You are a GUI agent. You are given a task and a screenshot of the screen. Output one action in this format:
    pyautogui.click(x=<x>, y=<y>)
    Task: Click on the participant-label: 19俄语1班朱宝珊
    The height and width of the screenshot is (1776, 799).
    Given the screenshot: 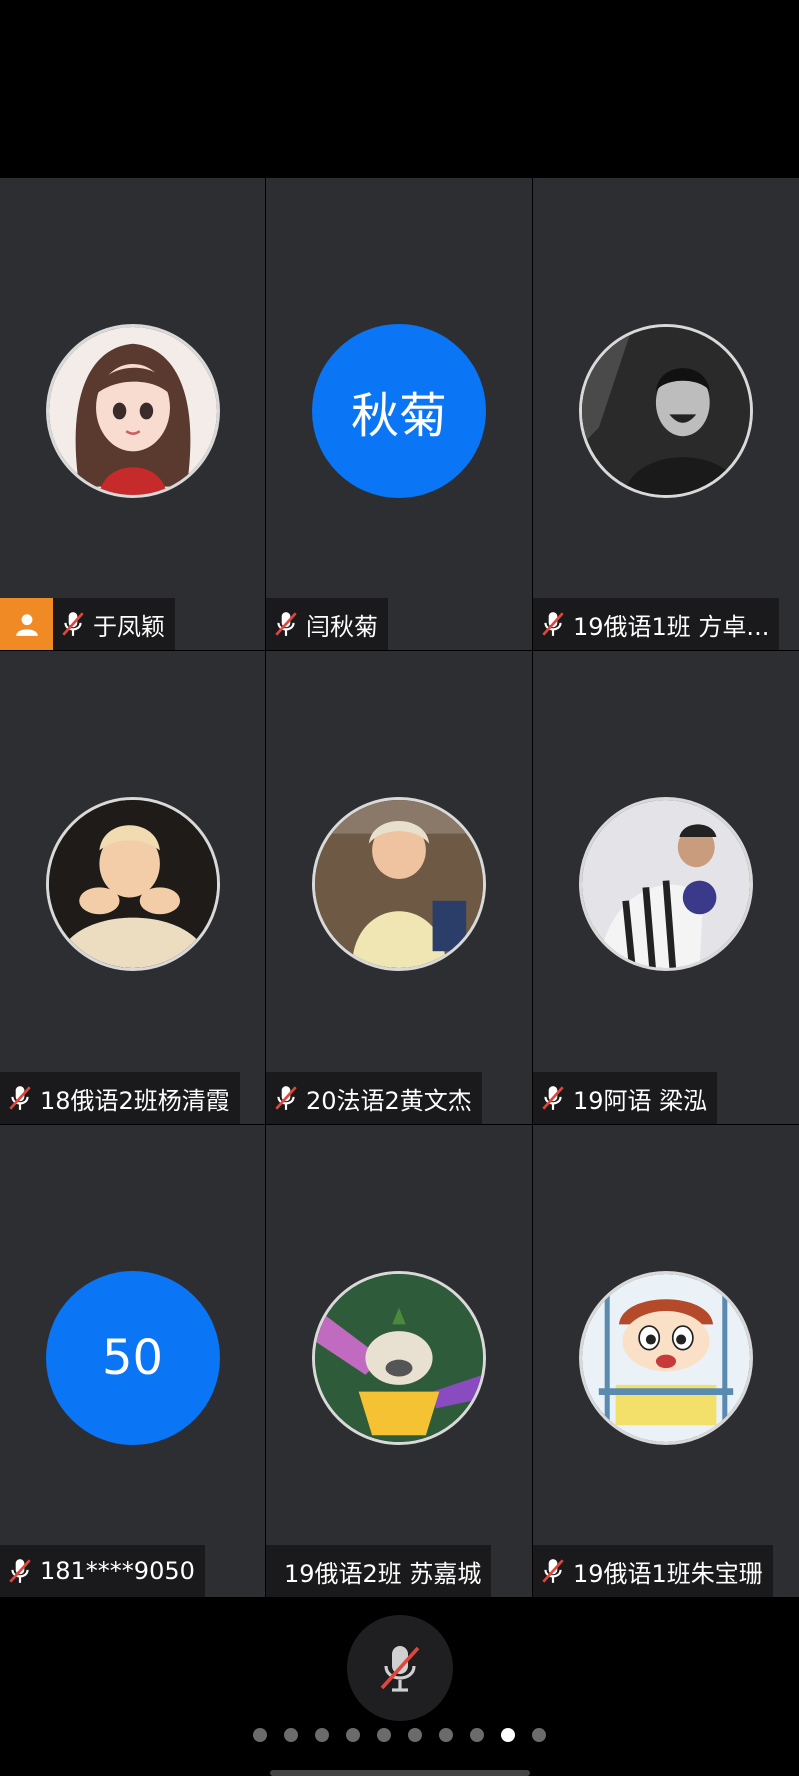 What is the action you would take?
    pyautogui.click(x=653, y=1571)
    